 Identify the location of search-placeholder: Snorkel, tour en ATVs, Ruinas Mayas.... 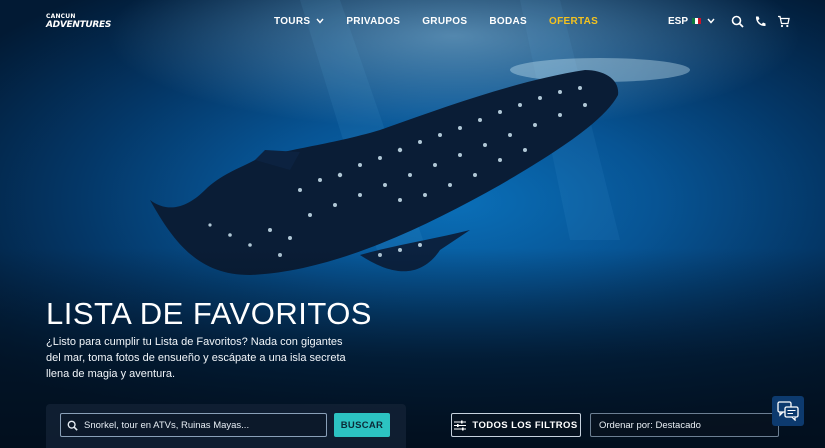
(167, 425).